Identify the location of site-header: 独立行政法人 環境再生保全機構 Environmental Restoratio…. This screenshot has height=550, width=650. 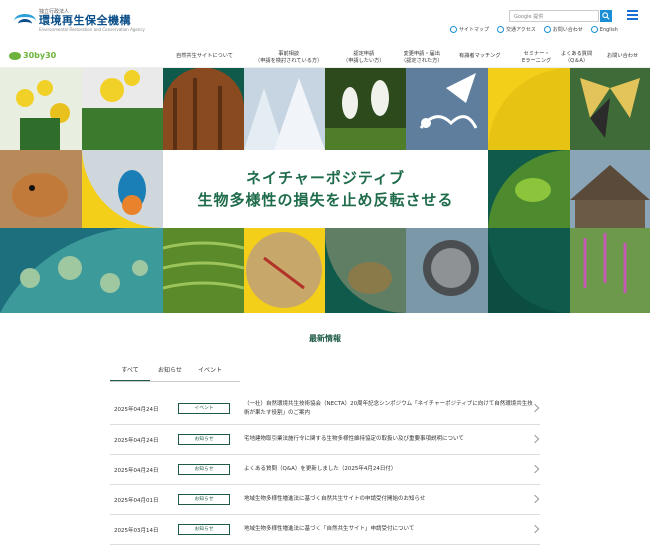
(325, 22).